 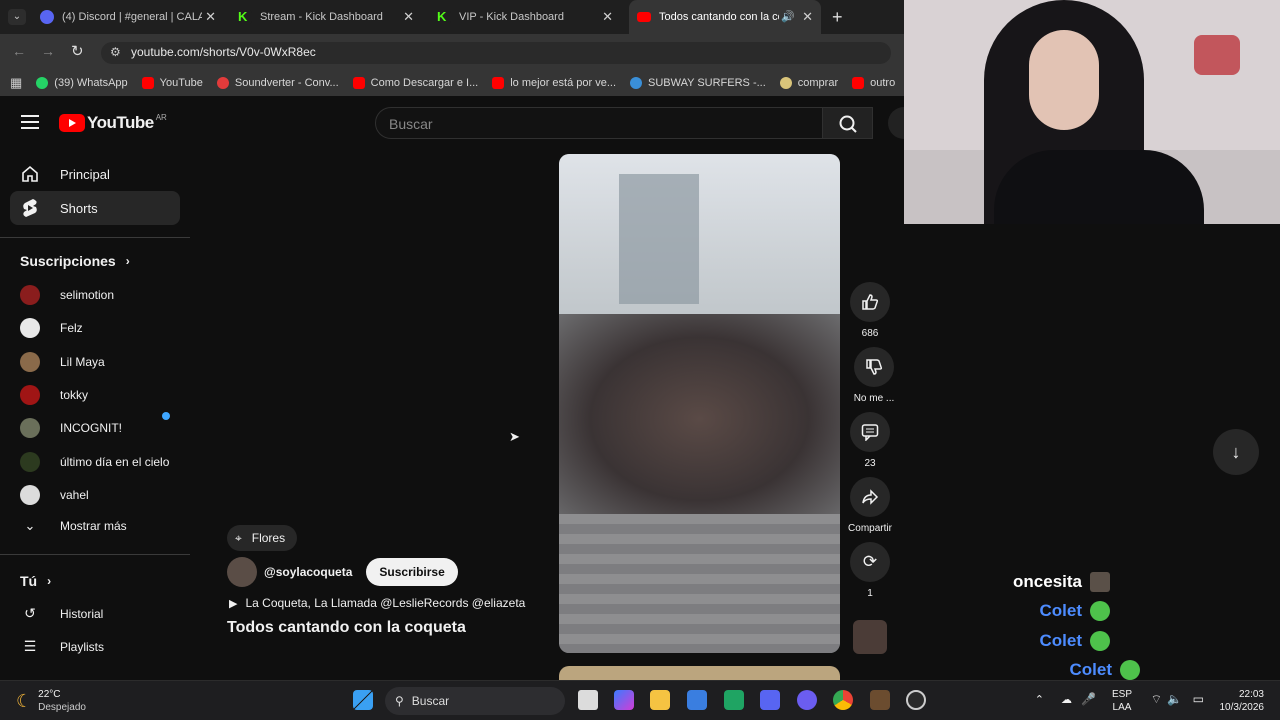 I want to click on site-info-icon: ⚙, so click(x=115, y=52).